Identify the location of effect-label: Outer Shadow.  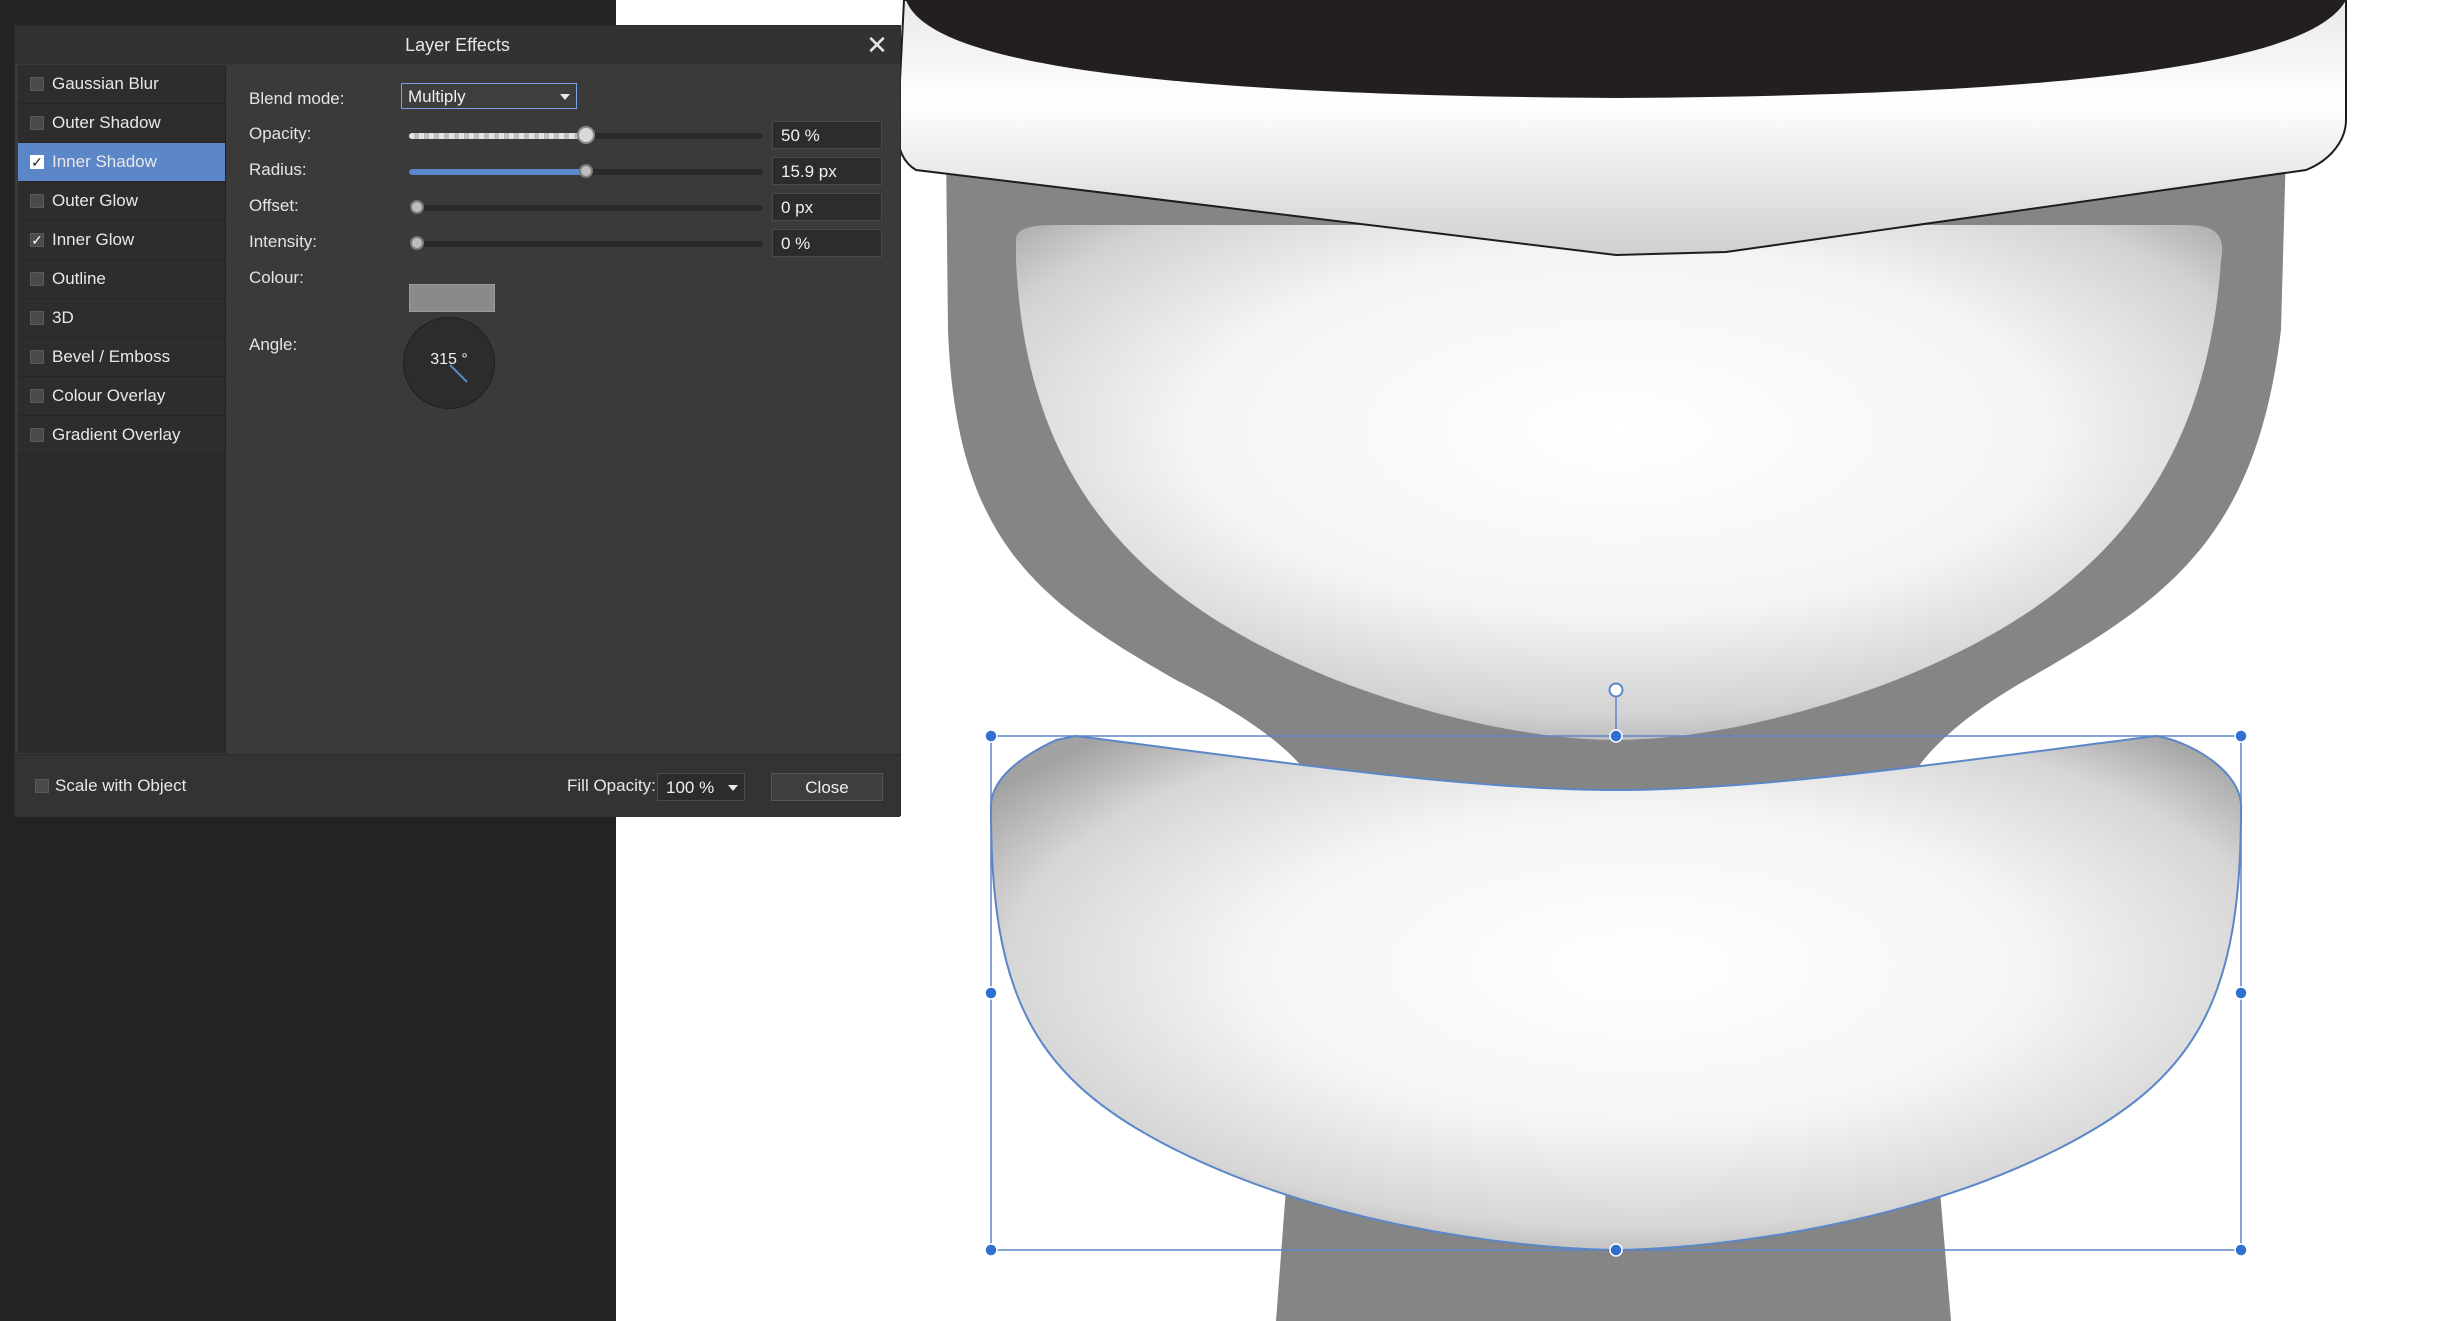
(106, 122).